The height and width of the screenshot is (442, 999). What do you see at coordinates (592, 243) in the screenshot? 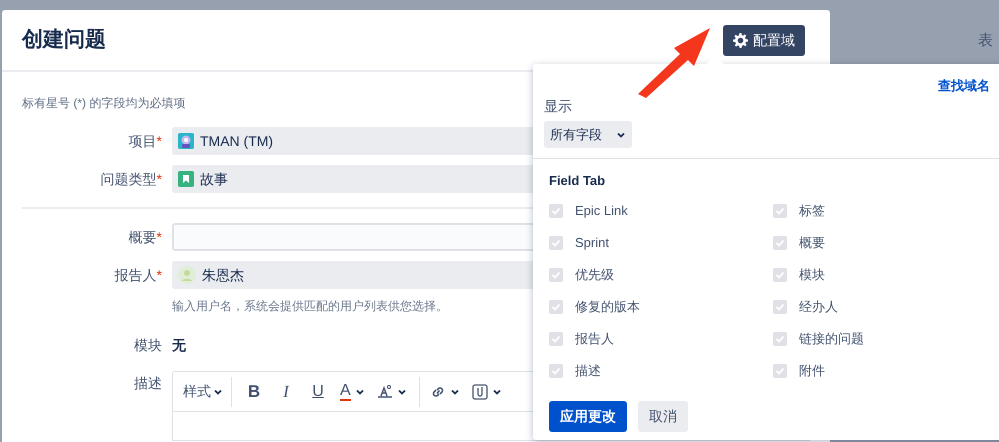
I see `checkbox-label: Sprint` at bounding box center [592, 243].